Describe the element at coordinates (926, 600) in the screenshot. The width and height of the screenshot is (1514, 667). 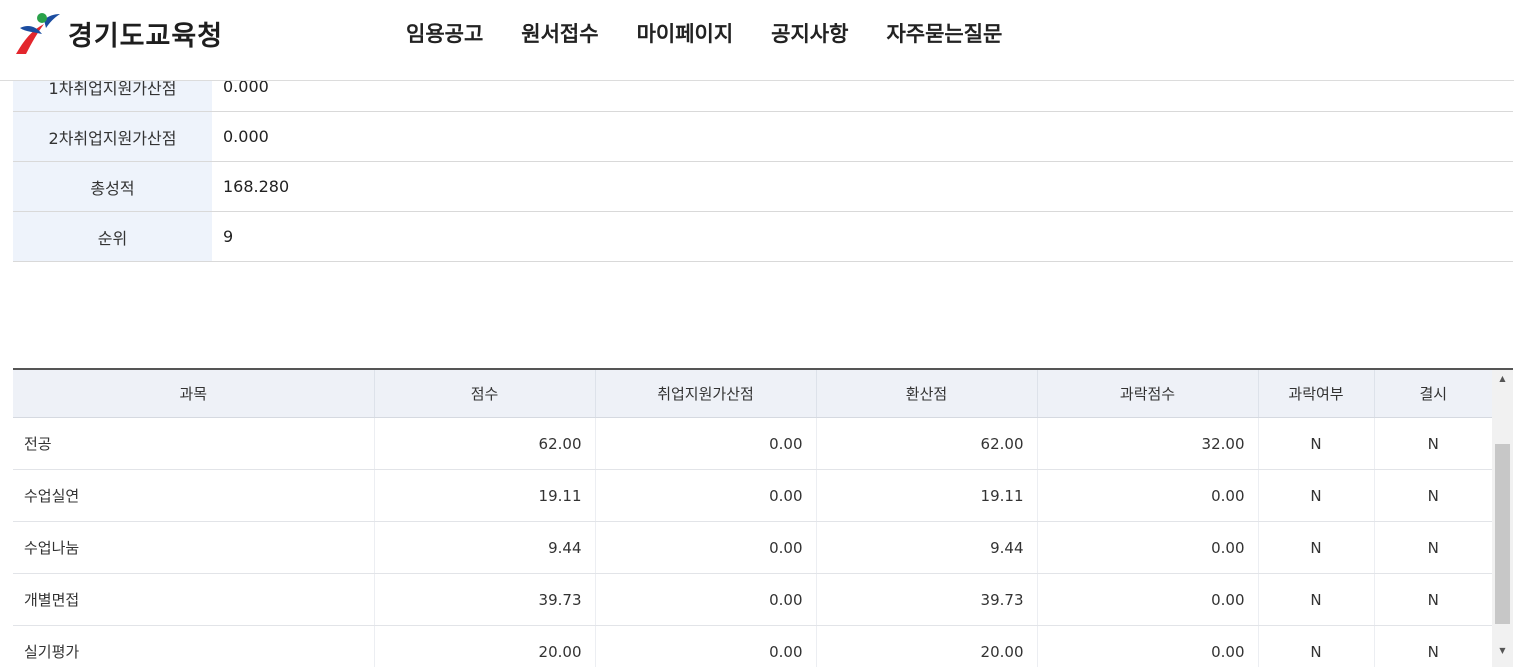
I see `cell-converted-score: 39.73` at that location.